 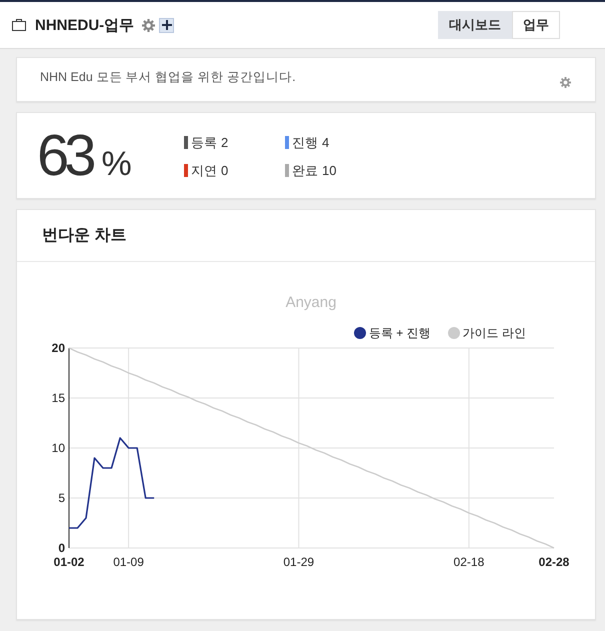 I want to click on status-count: 4, so click(x=326, y=142).